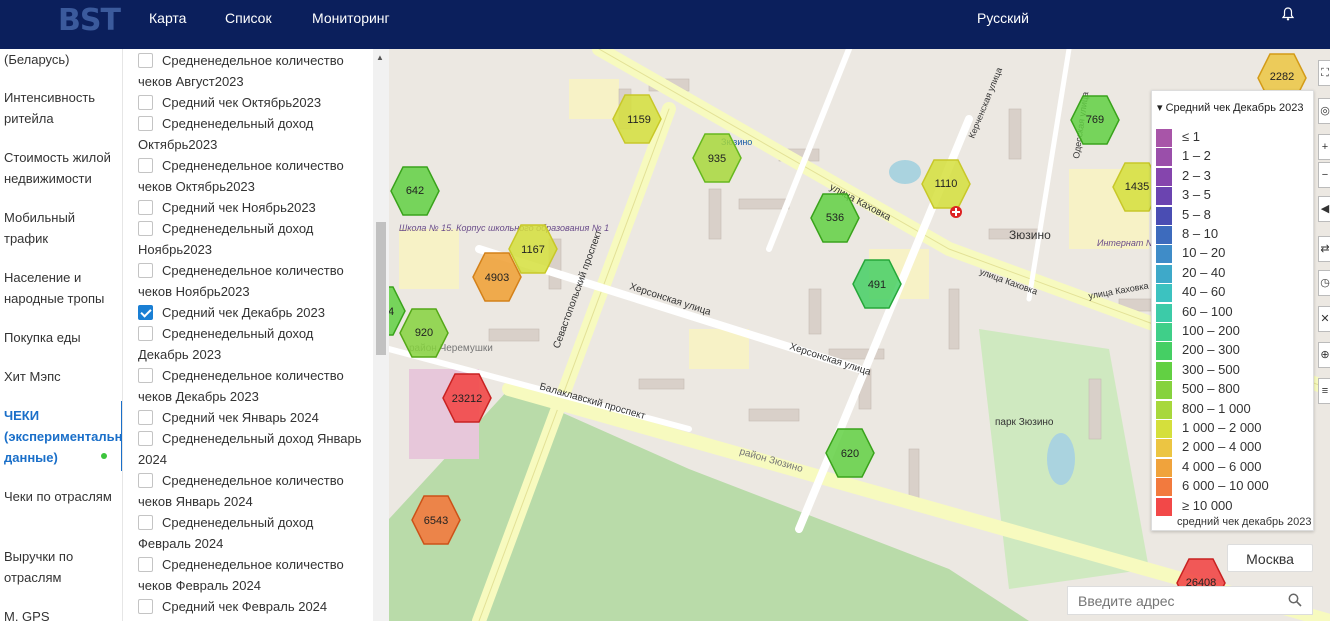 This screenshot has width=1330, height=621. What do you see at coordinates (1230, 107) in the screenshot?
I see `legend-title: ▾ Средний чек Декабрь 2023` at bounding box center [1230, 107].